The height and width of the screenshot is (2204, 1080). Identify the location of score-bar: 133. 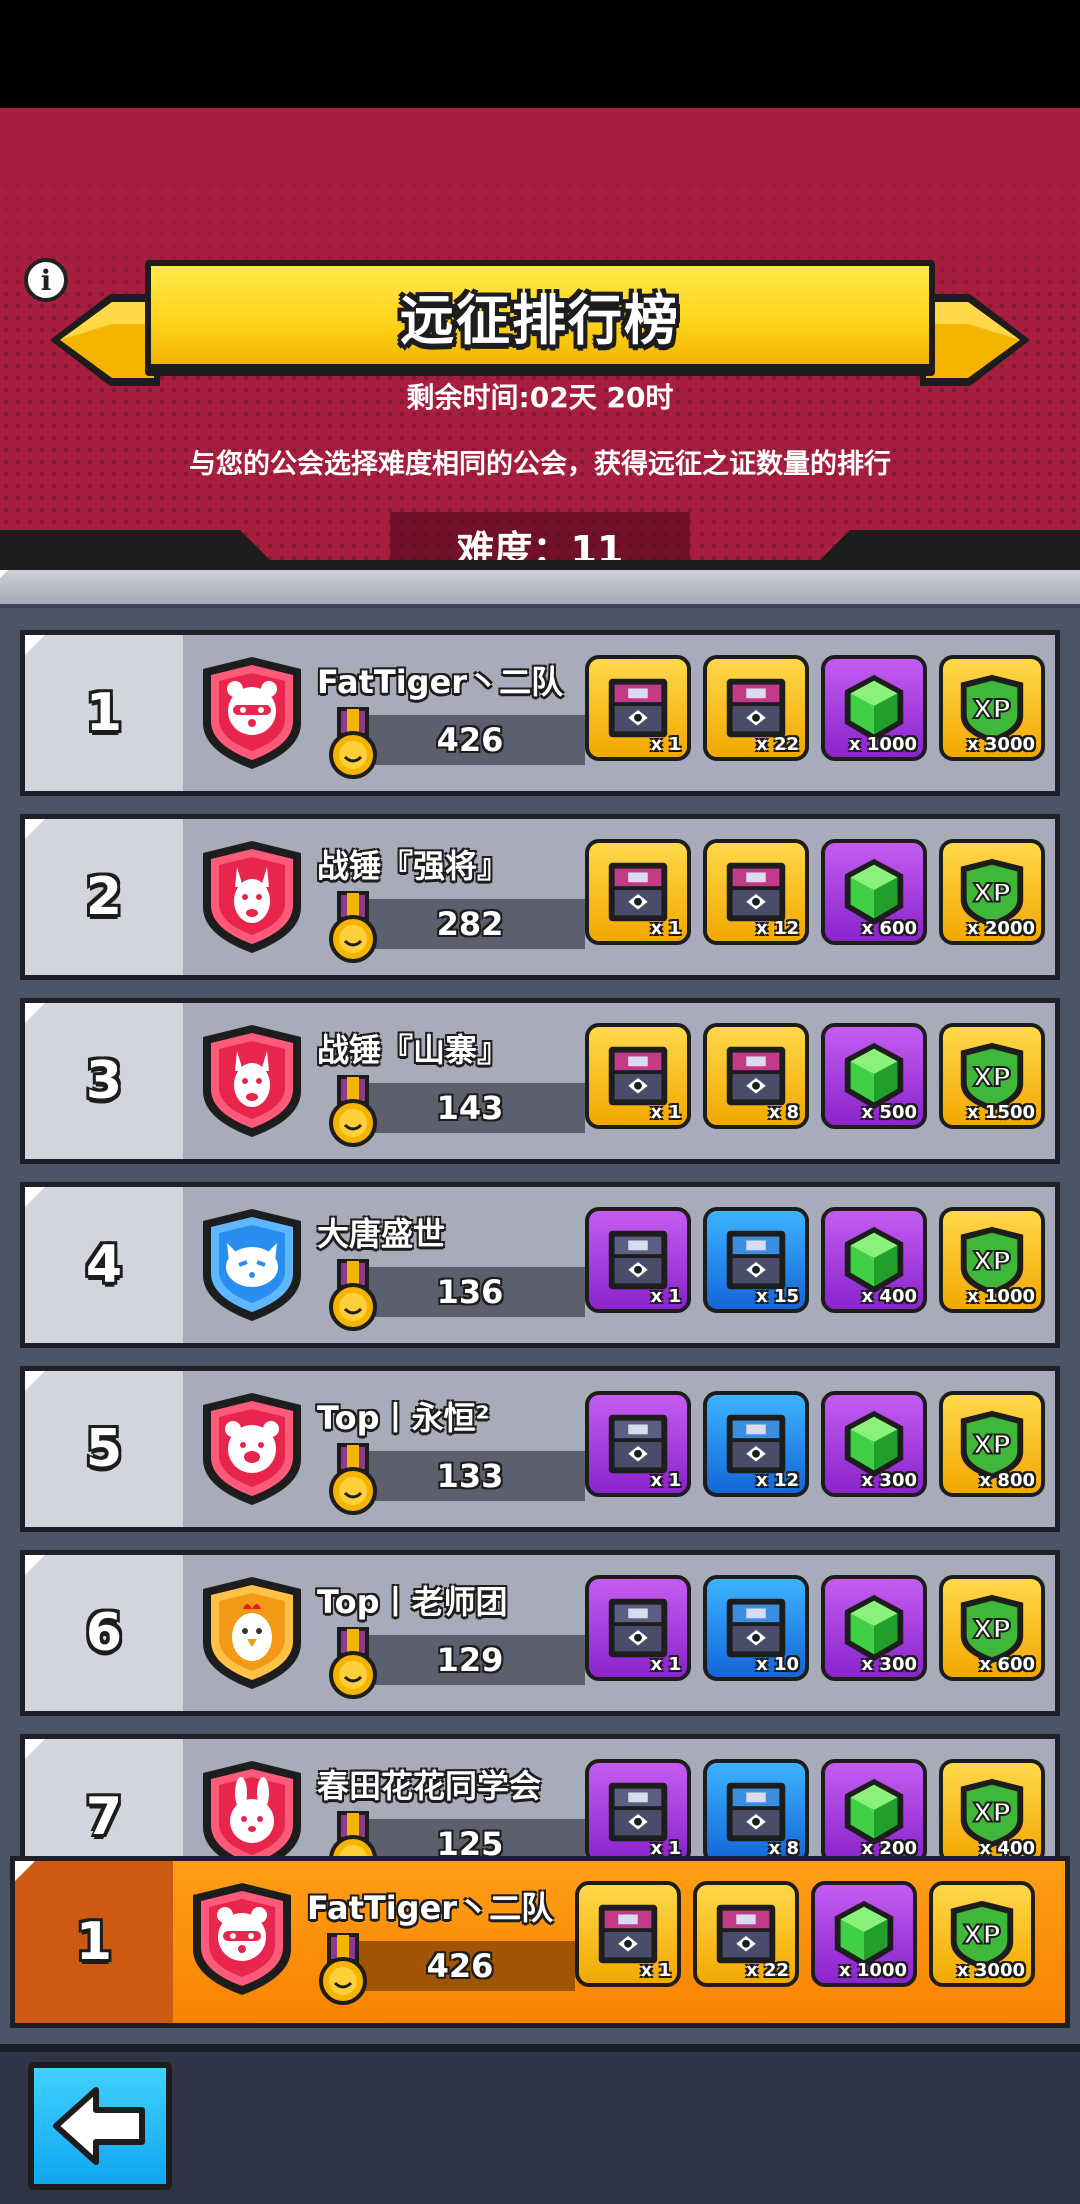
(470, 1476).